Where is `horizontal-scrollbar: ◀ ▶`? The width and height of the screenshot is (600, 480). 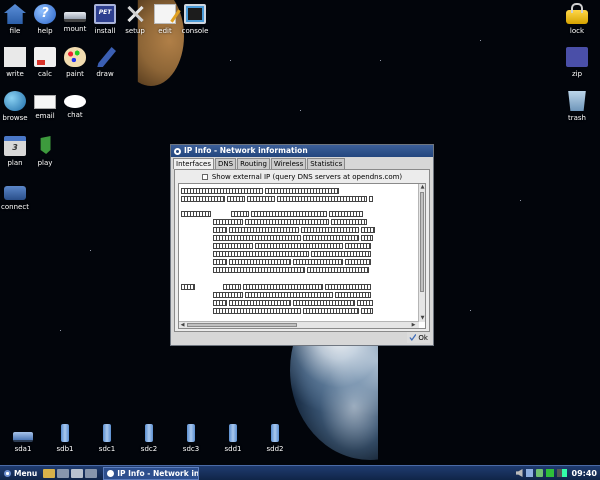
horizontal-scrollbar: ◀ ▶ is located at coordinates (299, 324).